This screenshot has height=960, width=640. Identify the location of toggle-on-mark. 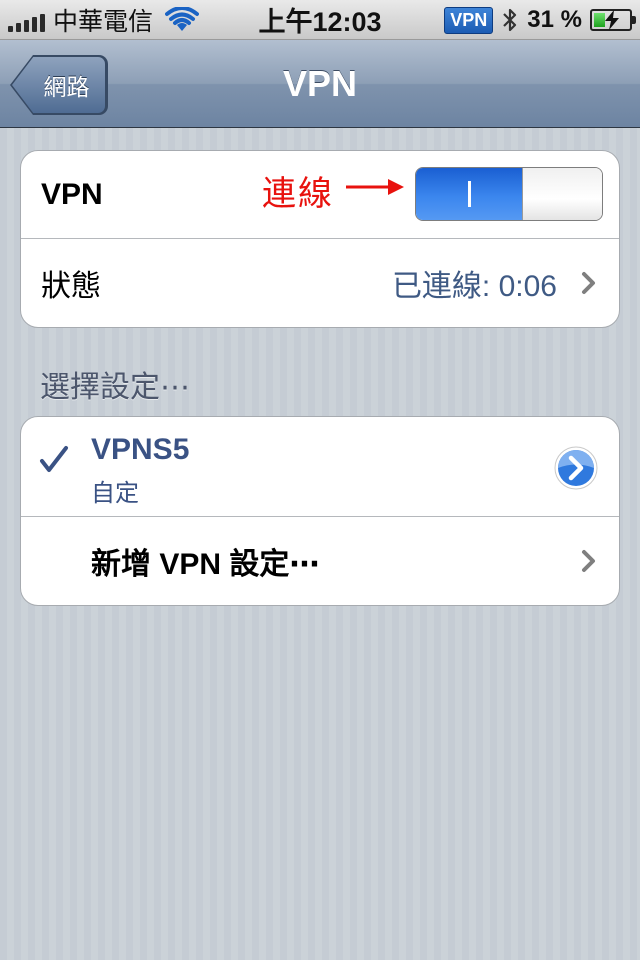
(469, 194).